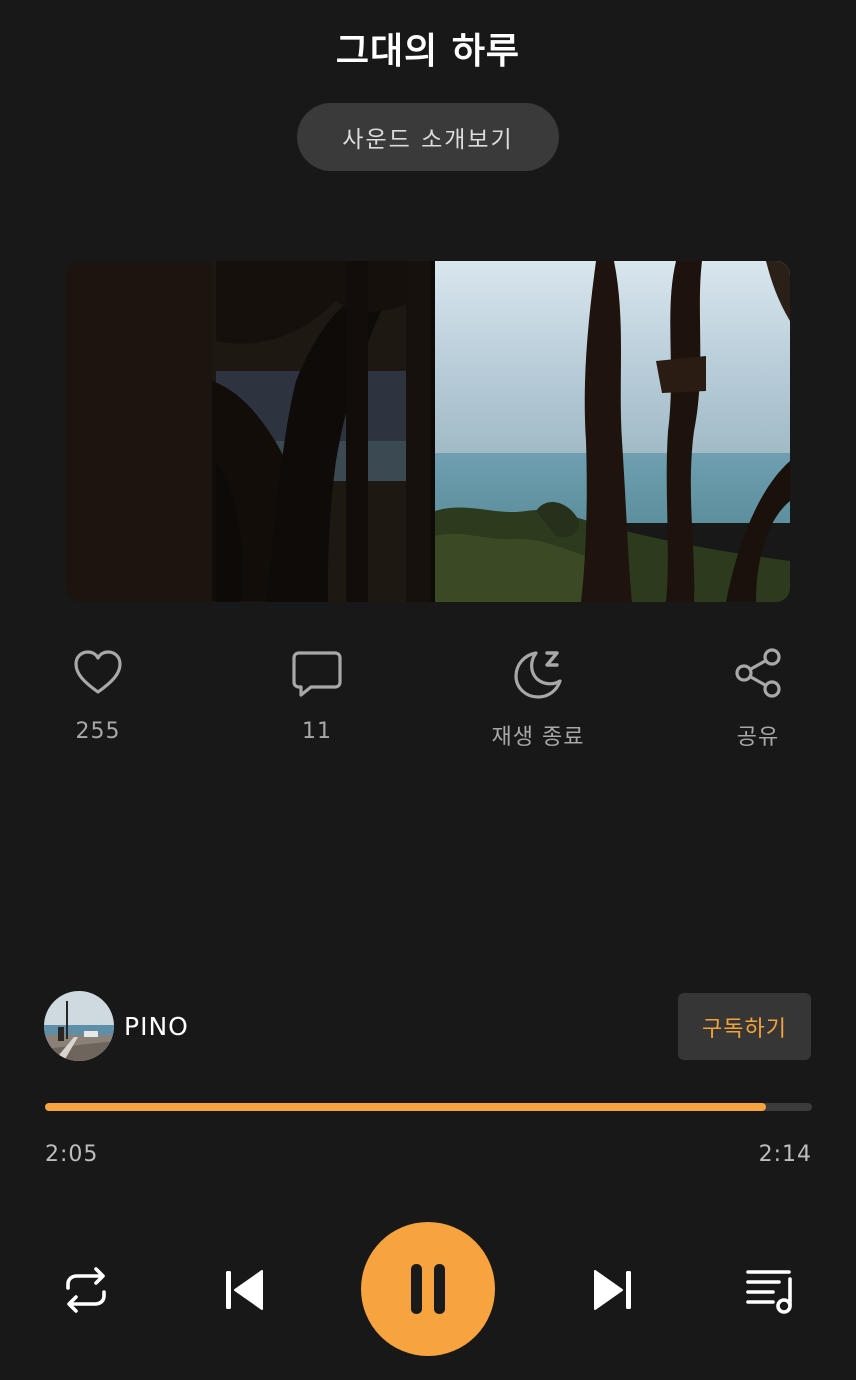  What do you see at coordinates (744, 1026) in the screenshot?
I see `subscribe-button: 구독하기` at bounding box center [744, 1026].